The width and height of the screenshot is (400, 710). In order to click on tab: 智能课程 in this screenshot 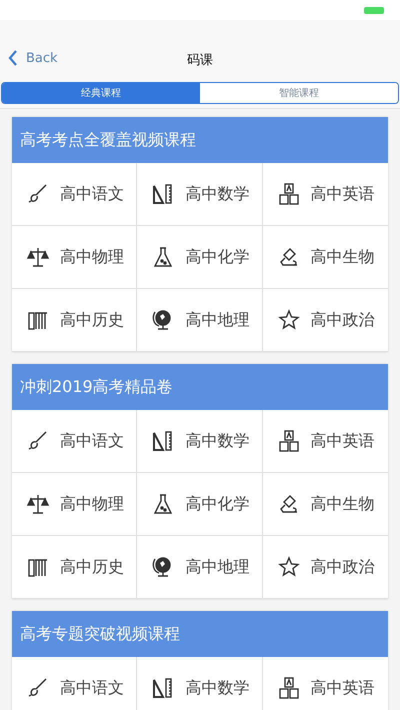, I will do `click(299, 93)`.